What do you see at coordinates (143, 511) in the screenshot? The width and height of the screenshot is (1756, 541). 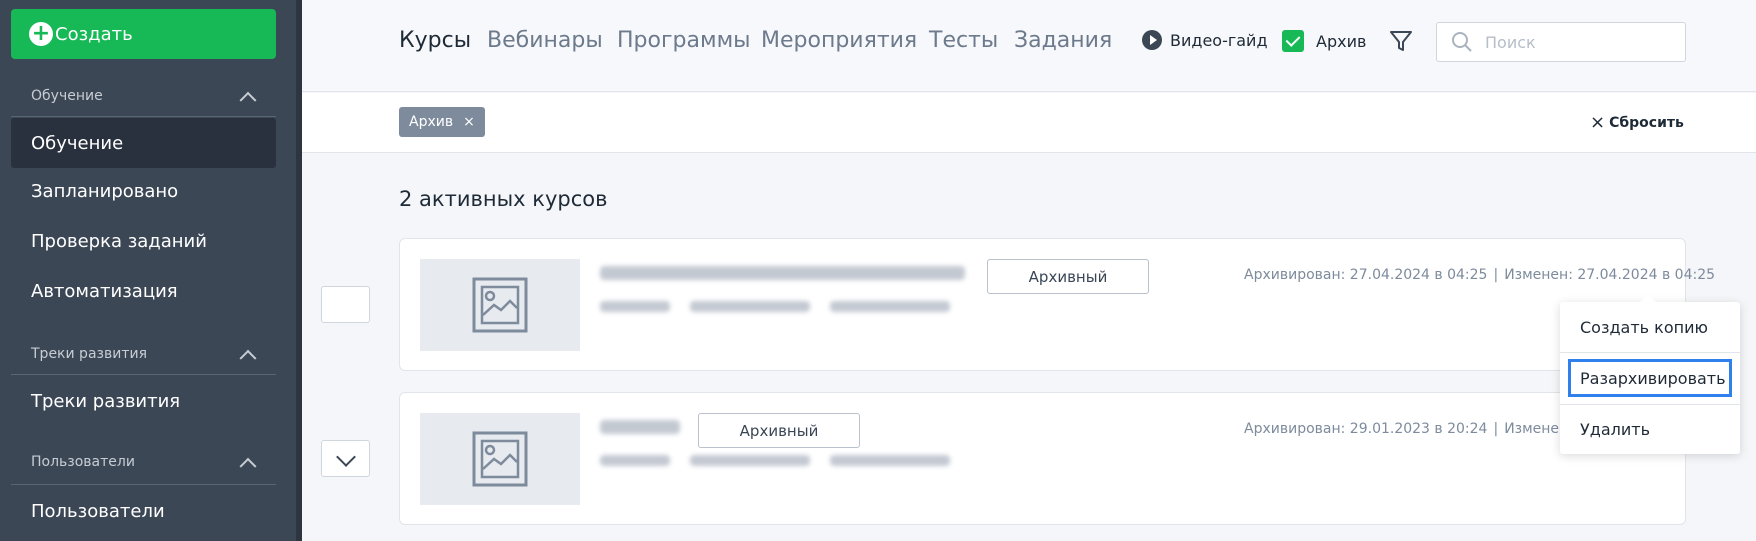 I see `sidebar-item-users: Пользователи` at bounding box center [143, 511].